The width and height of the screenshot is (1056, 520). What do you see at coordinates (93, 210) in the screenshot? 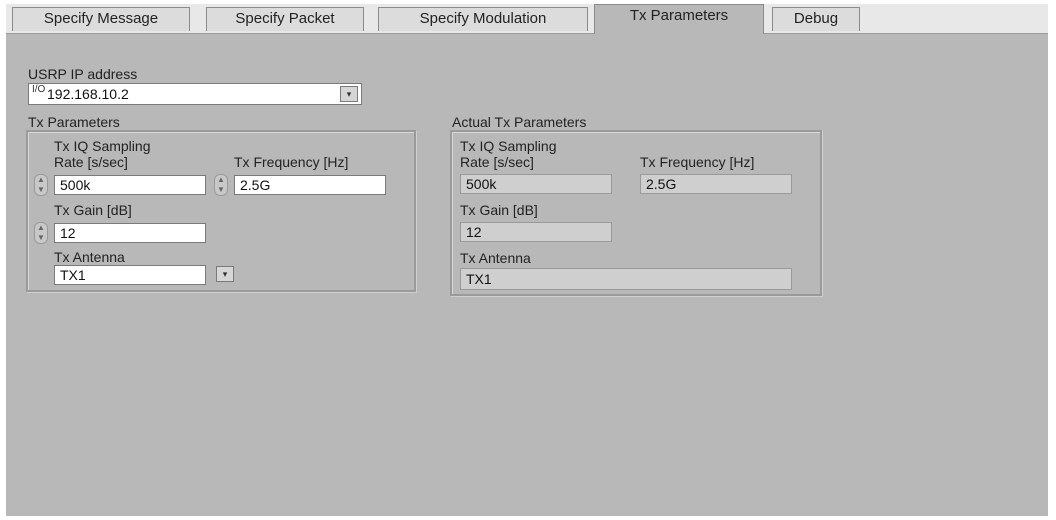
I see `tx-gain-label: Tx Gain [dB]` at bounding box center [93, 210].